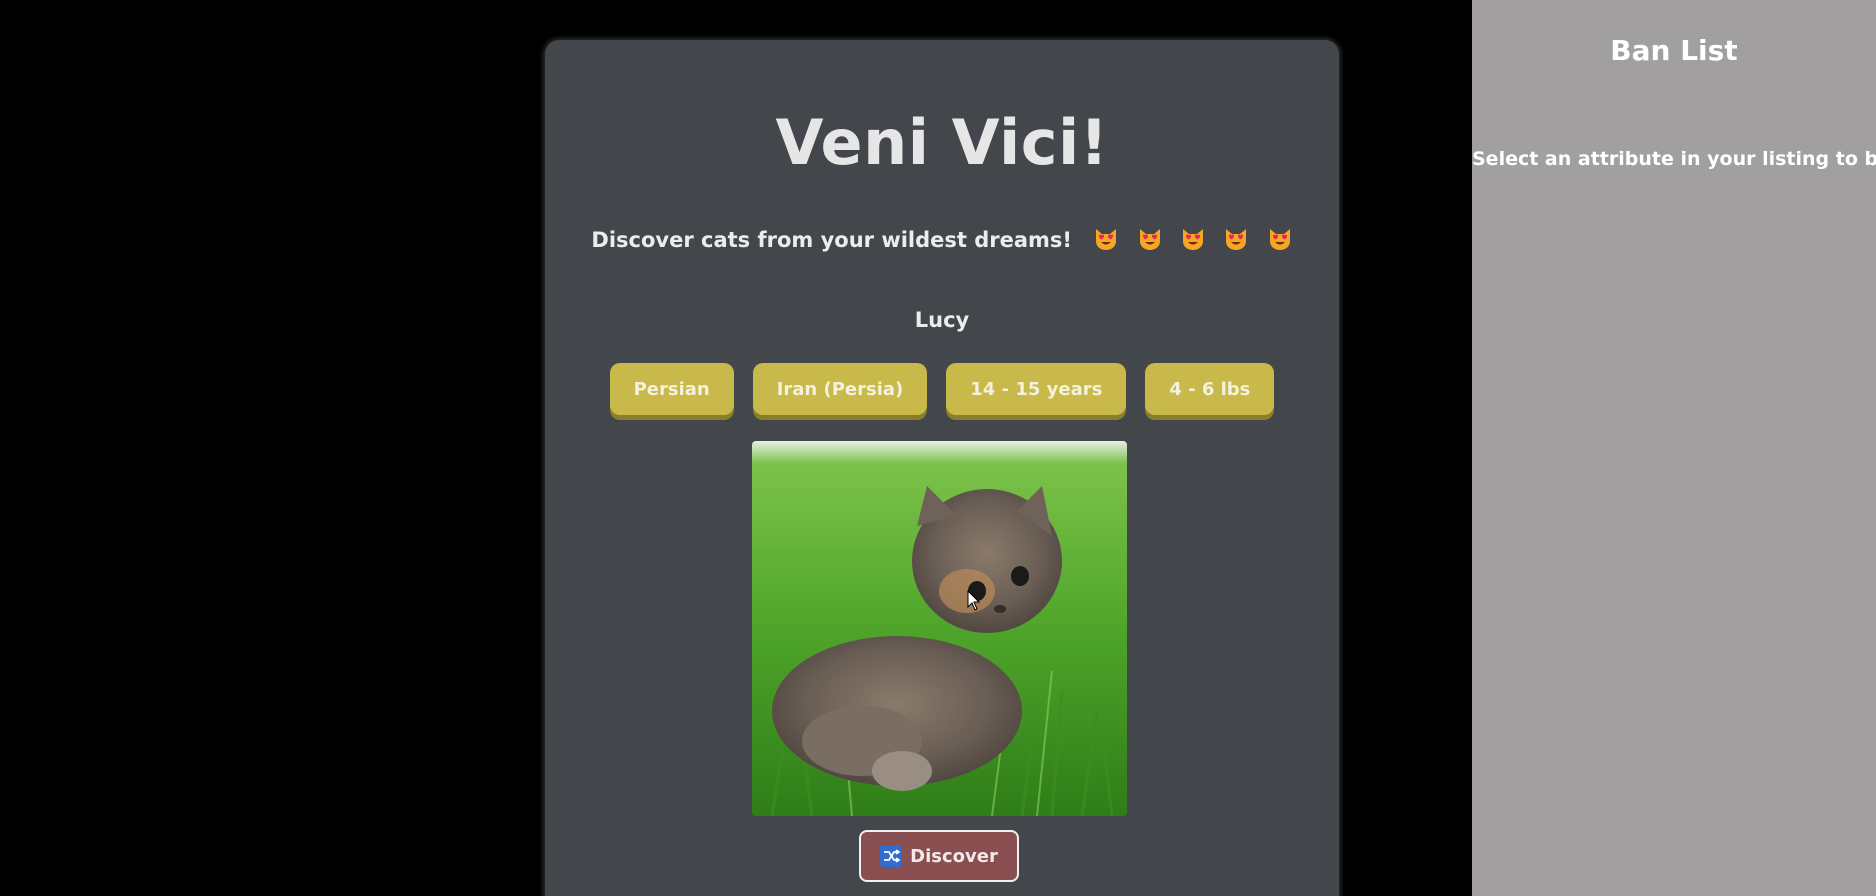  Describe the element at coordinates (1210, 389) in the screenshot. I see `attribute-button-weight: 4 - 6 lbs` at that location.